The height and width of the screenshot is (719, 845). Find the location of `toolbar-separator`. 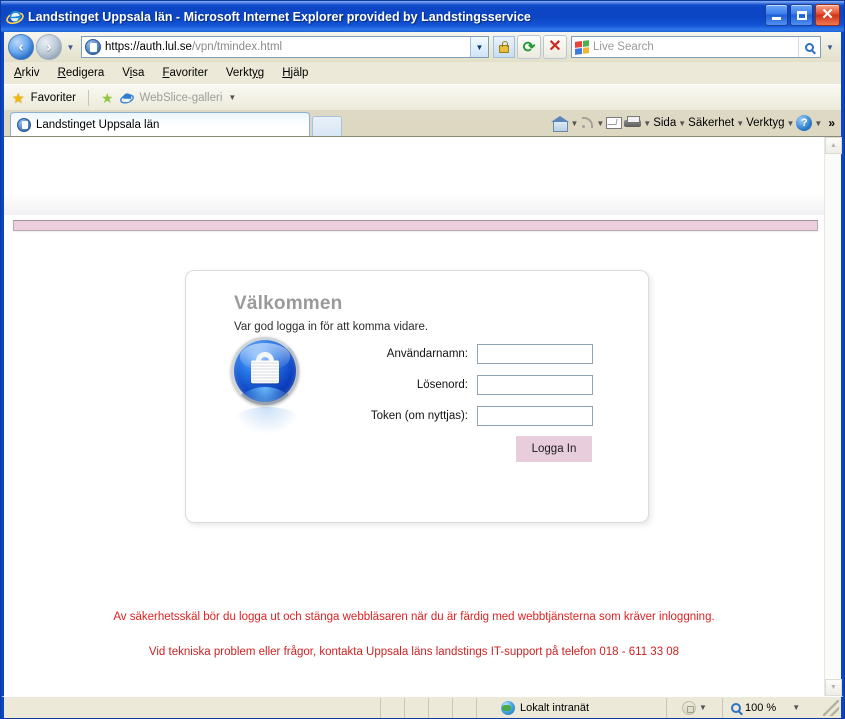

toolbar-separator is located at coordinates (88, 97).